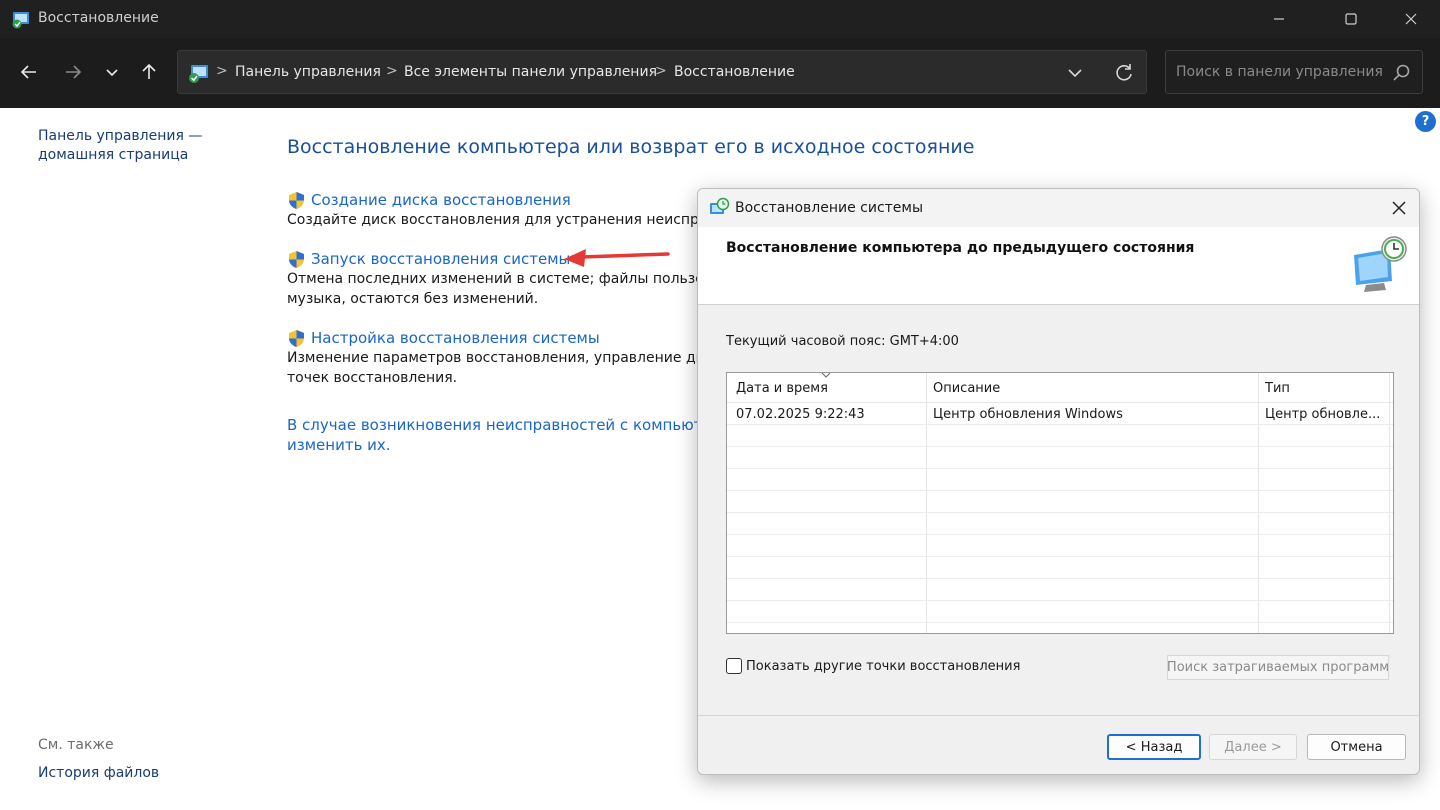 The image size is (1440, 810). Describe the element at coordinates (1425, 121) in the screenshot. I see `help-icon: ?` at that location.